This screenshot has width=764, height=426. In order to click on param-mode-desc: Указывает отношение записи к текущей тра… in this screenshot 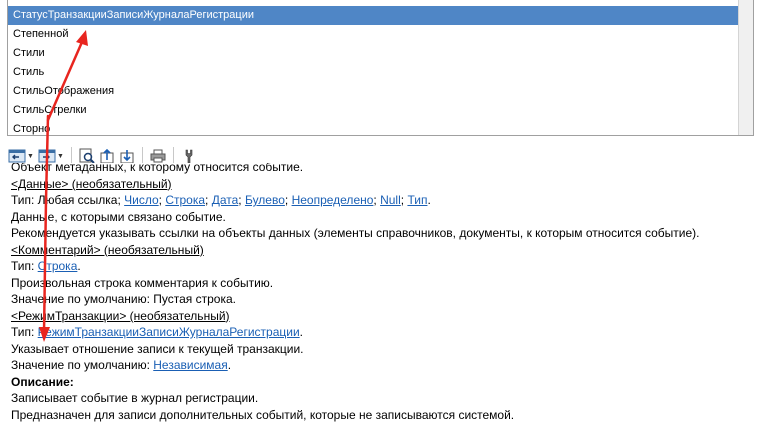, I will do `click(157, 348)`.